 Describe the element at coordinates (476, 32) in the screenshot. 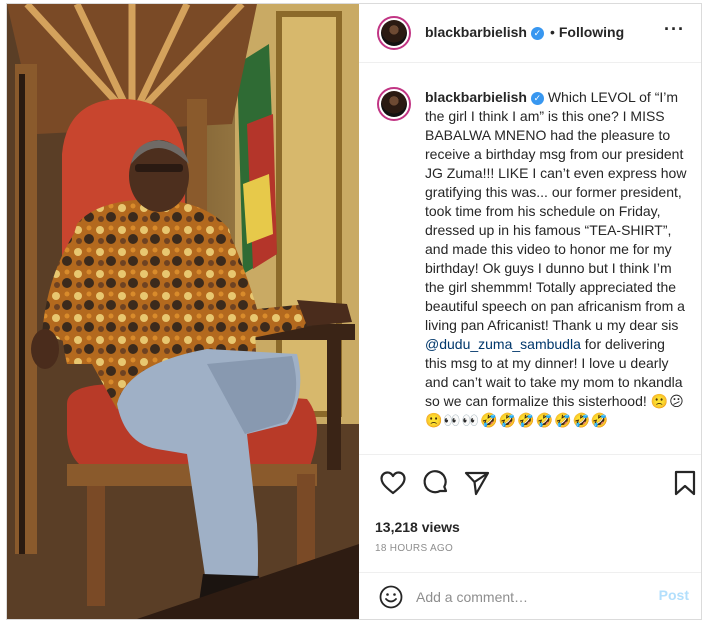

I see `header-username: blackbarbielish` at that location.